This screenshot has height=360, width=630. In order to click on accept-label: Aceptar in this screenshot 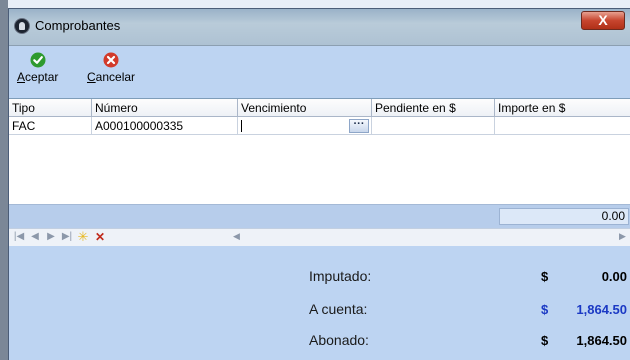, I will do `click(38, 77)`.